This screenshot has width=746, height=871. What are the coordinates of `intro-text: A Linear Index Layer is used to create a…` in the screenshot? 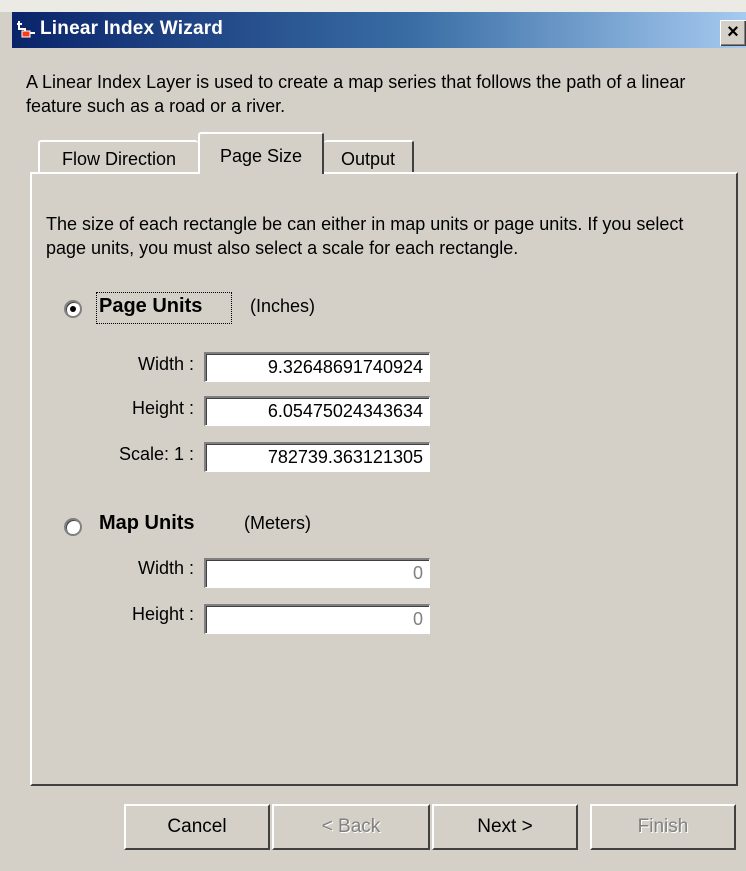 It's located at (356, 94).